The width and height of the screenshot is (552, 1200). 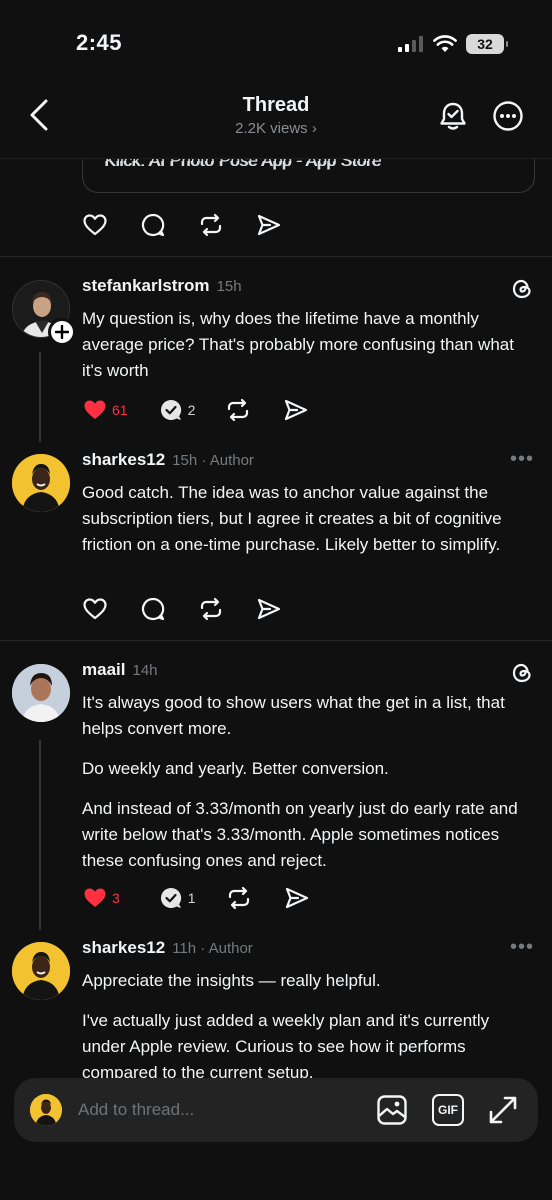 I want to click on notify-button, so click(x=453, y=116).